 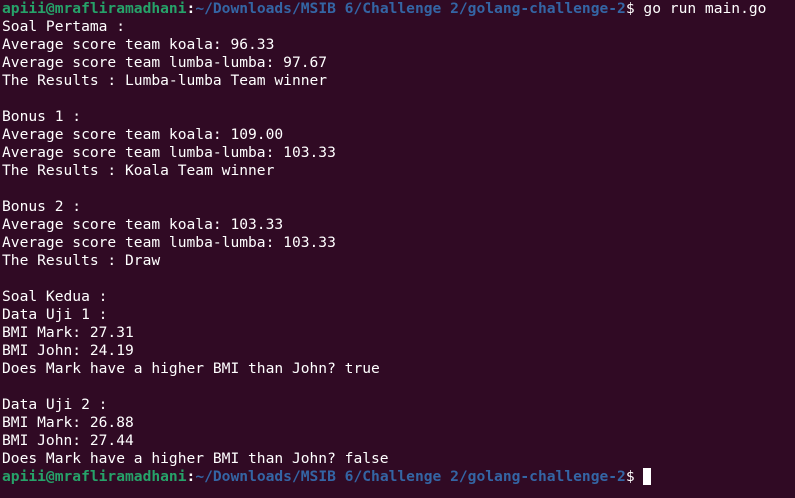 What do you see at coordinates (68, 422) in the screenshot?
I see `output-line: BMI Mark: 26.88` at bounding box center [68, 422].